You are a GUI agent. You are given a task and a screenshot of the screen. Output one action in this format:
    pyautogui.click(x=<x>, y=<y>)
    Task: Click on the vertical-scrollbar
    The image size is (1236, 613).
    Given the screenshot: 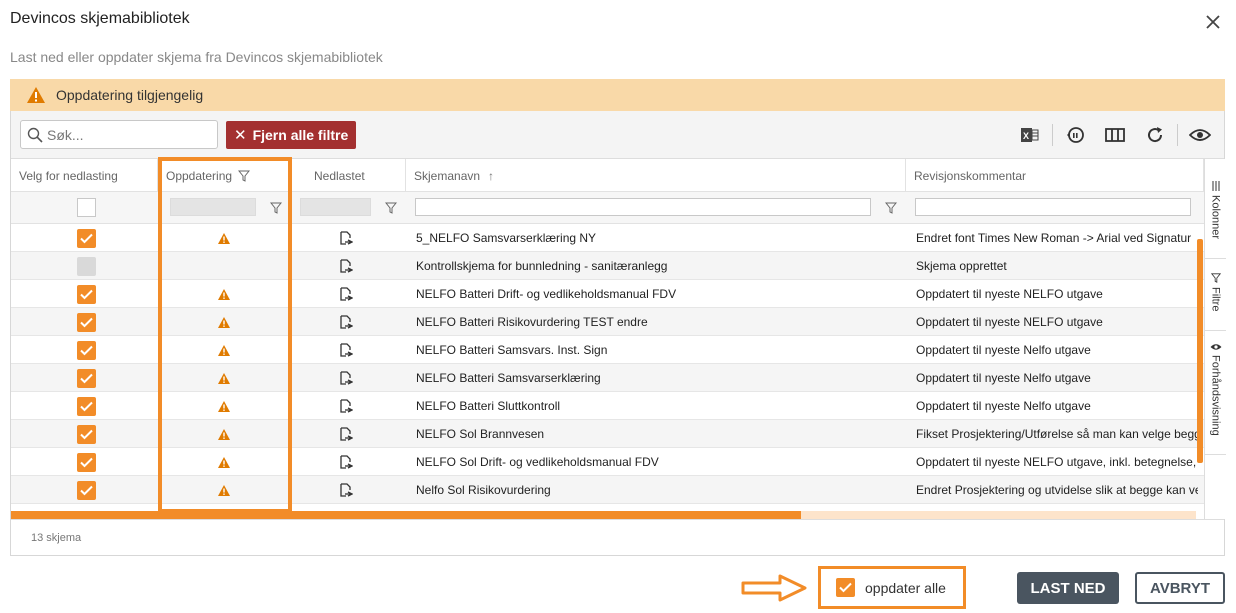 What is the action you would take?
    pyautogui.click(x=1200, y=311)
    